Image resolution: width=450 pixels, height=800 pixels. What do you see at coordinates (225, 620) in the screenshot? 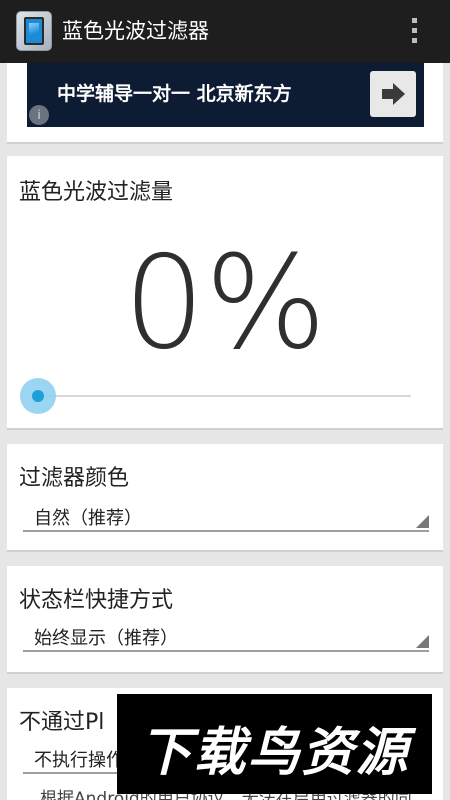
I see `statusbar-shortcut-card: 状态栏快捷方式 始终显示（推荐）` at bounding box center [225, 620].